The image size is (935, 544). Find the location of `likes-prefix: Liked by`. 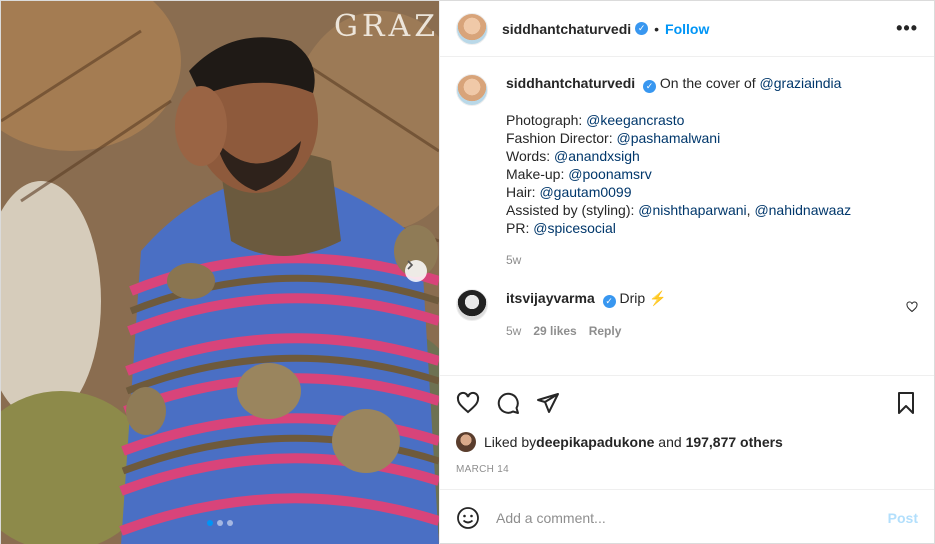

likes-prefix: Liked by is located at coordinates (510, 442).